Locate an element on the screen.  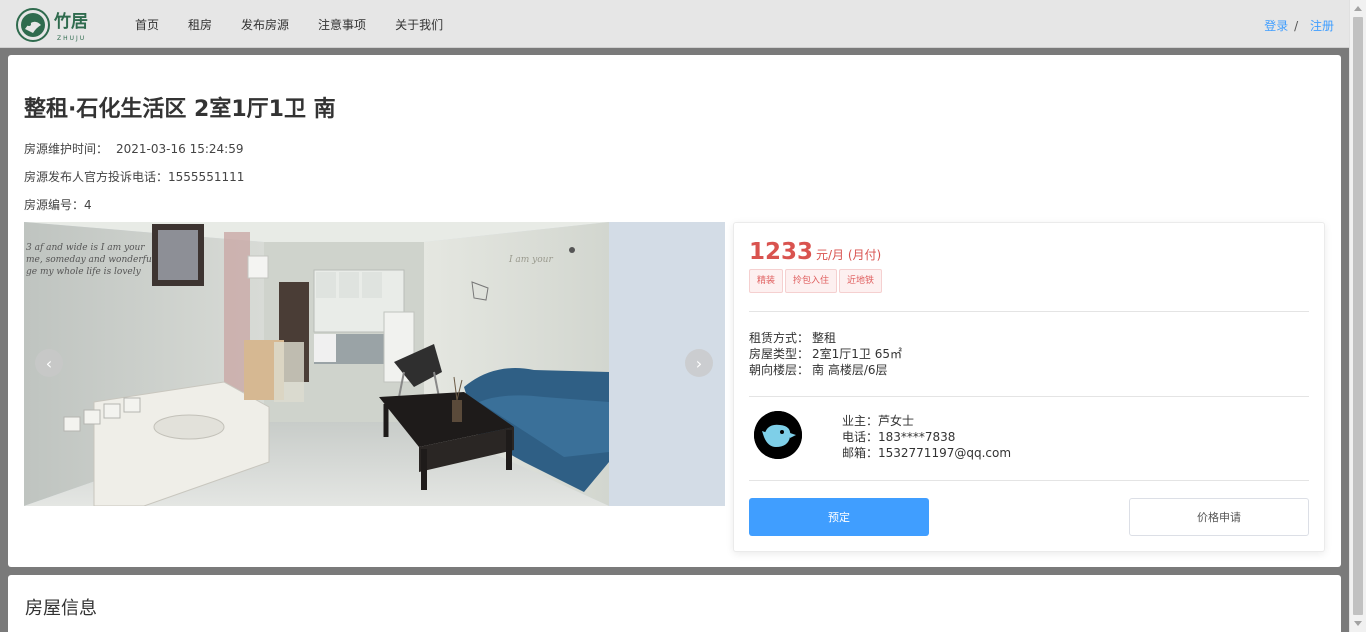
listing-title: 整租·石化生活区 2室1厅1卫 南 is located at coordinates (180, 109).